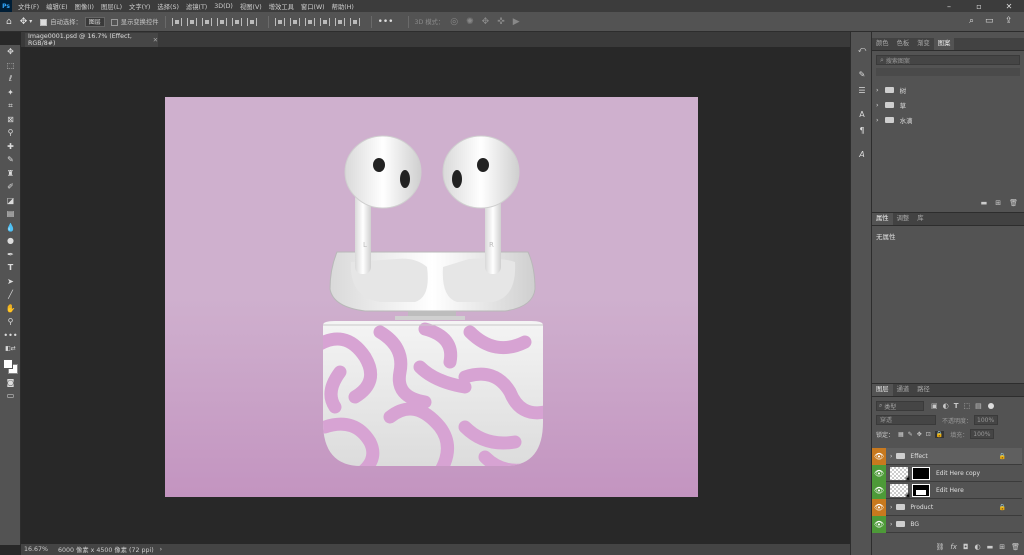 The image size is (1024, 555). I want to click on path-selection-tool-icon: ➤, so click(10, 282).